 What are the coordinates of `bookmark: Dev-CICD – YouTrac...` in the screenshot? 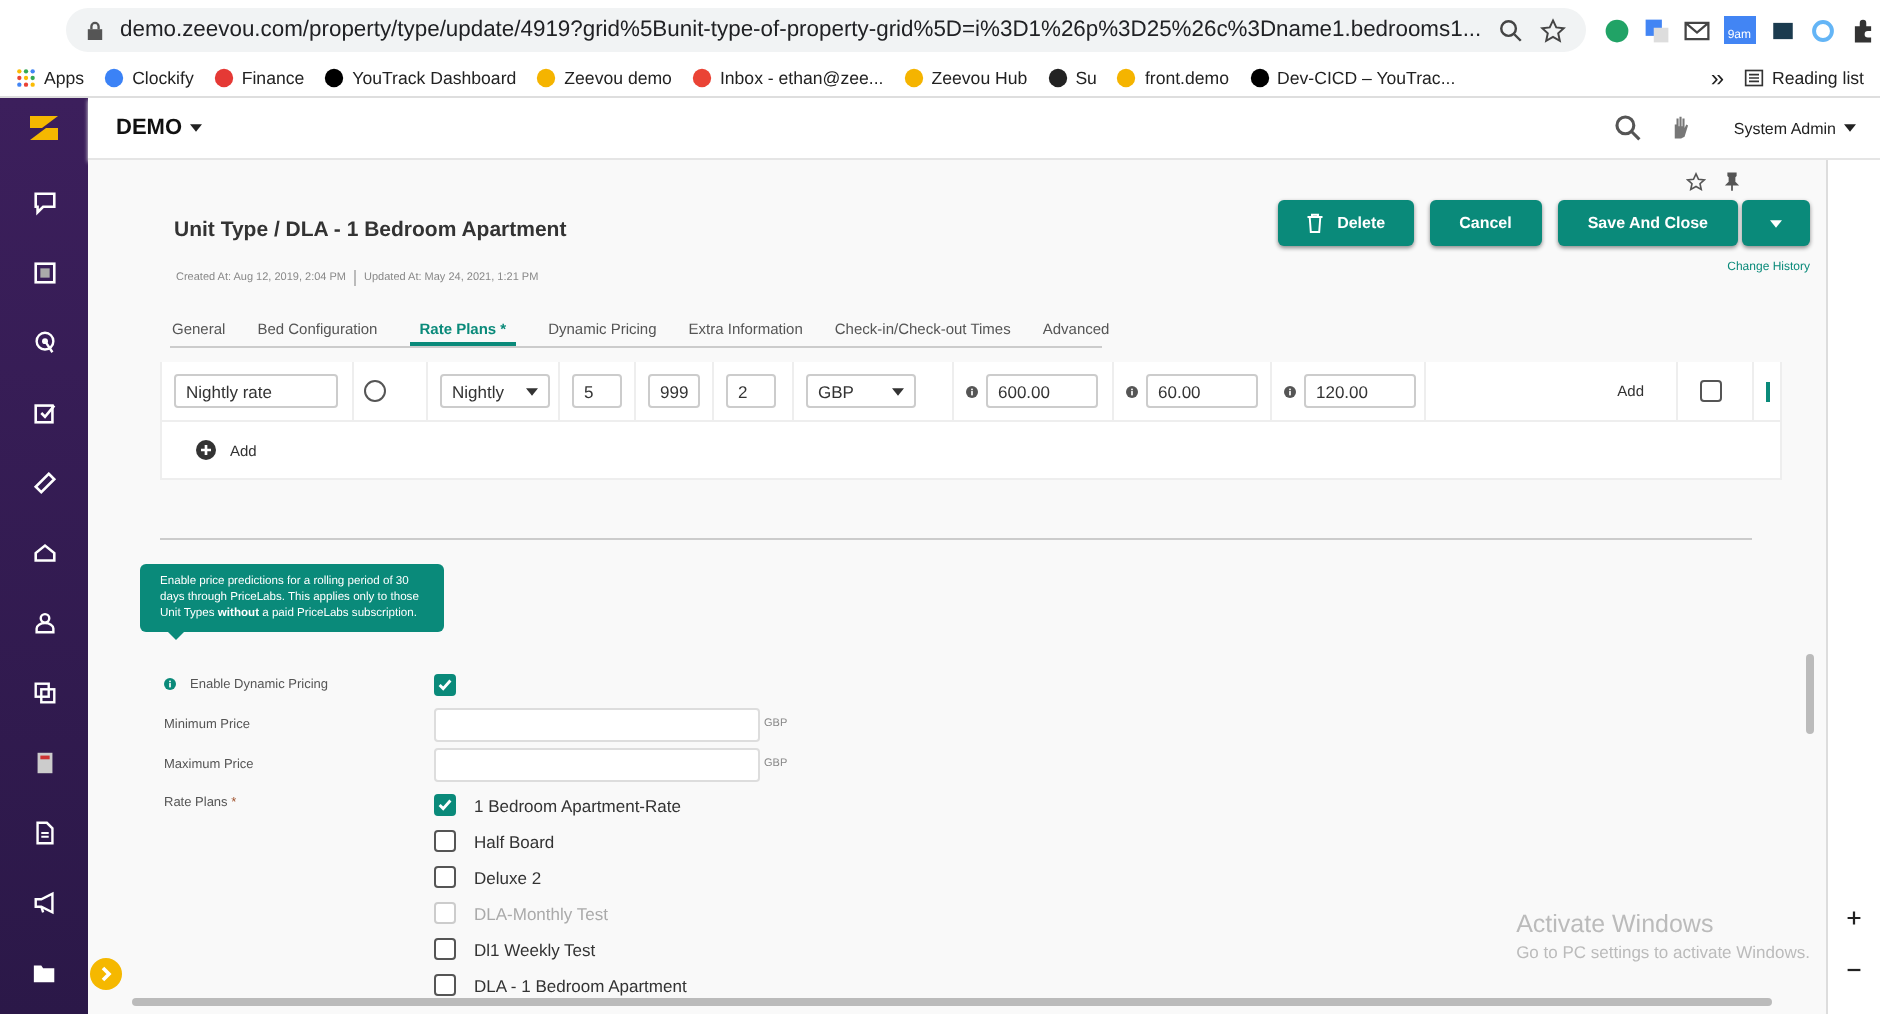 It's located at (1352, 78).